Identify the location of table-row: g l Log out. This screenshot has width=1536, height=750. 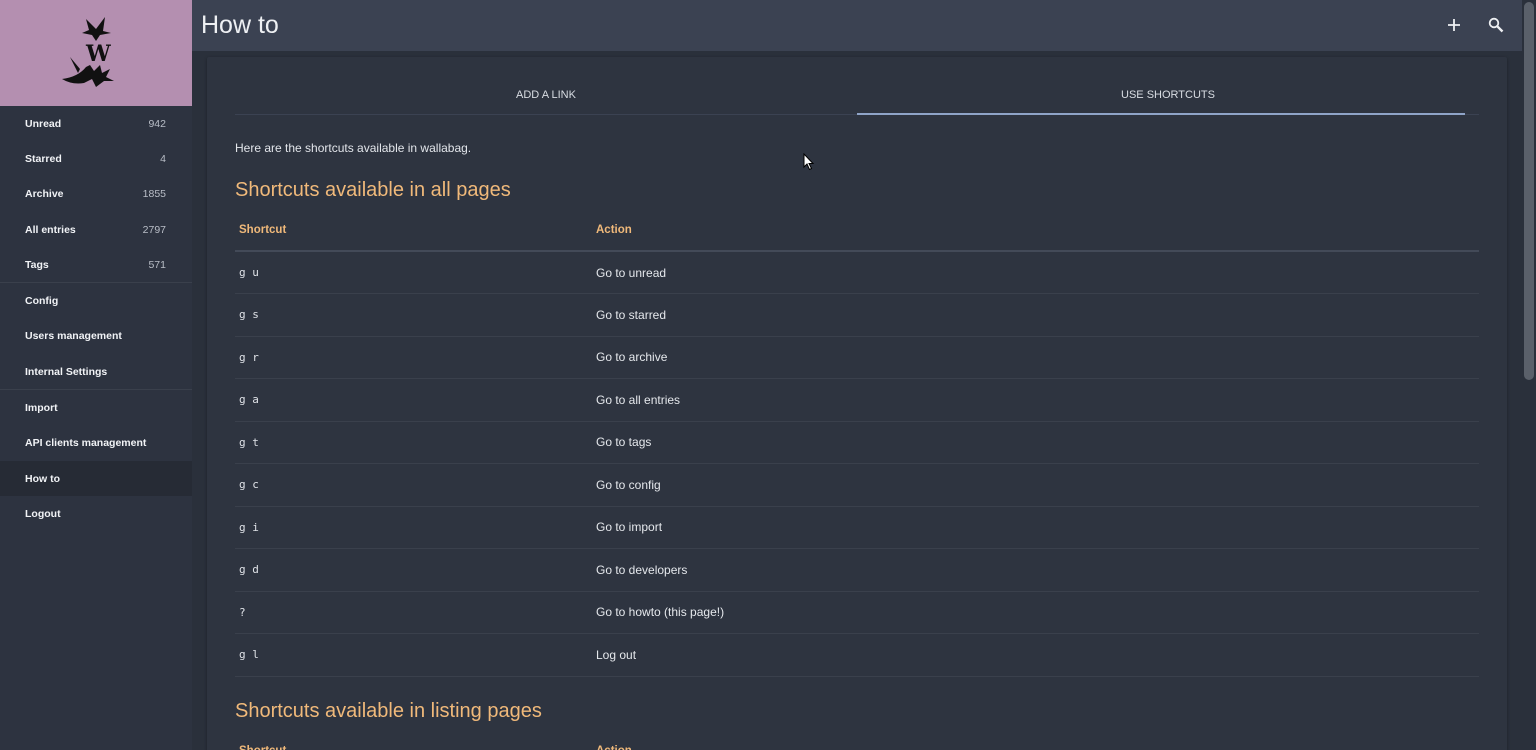
(857, 655).